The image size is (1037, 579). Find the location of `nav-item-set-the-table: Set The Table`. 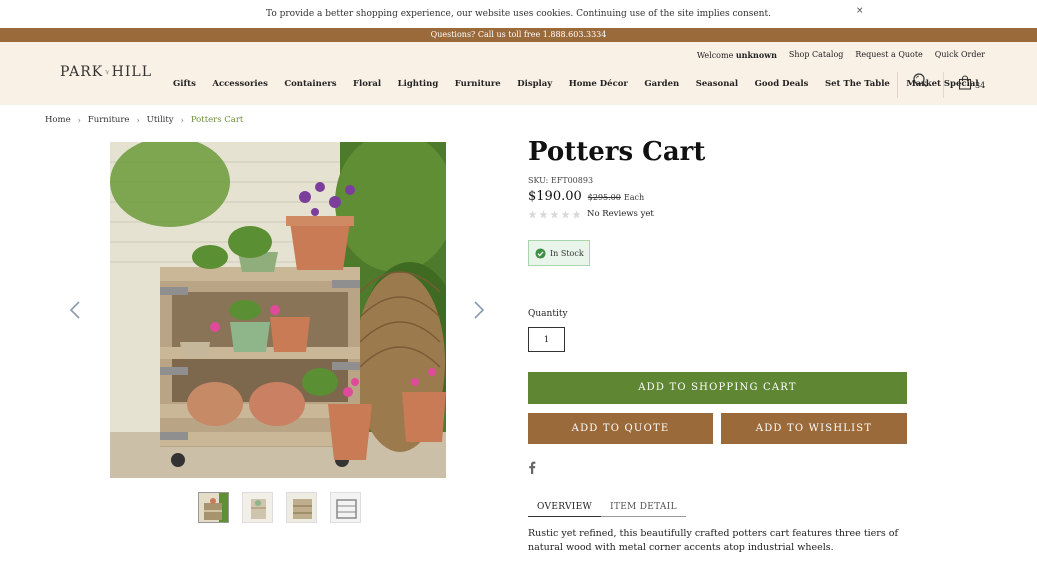

nav-item-set-the-table: Set The Table is located at coordinates (857, 84).